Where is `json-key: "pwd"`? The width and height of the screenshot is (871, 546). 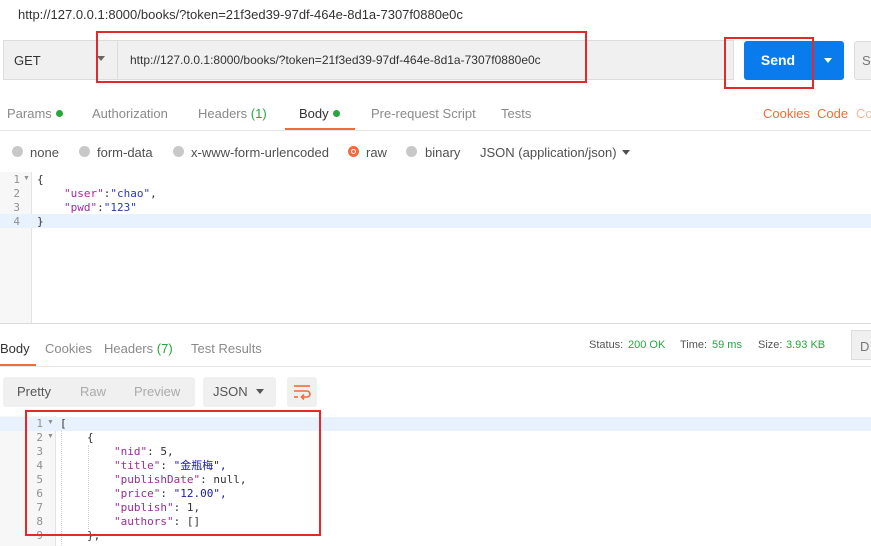
json-key: "pwd" is located at coordinates (81, 207).